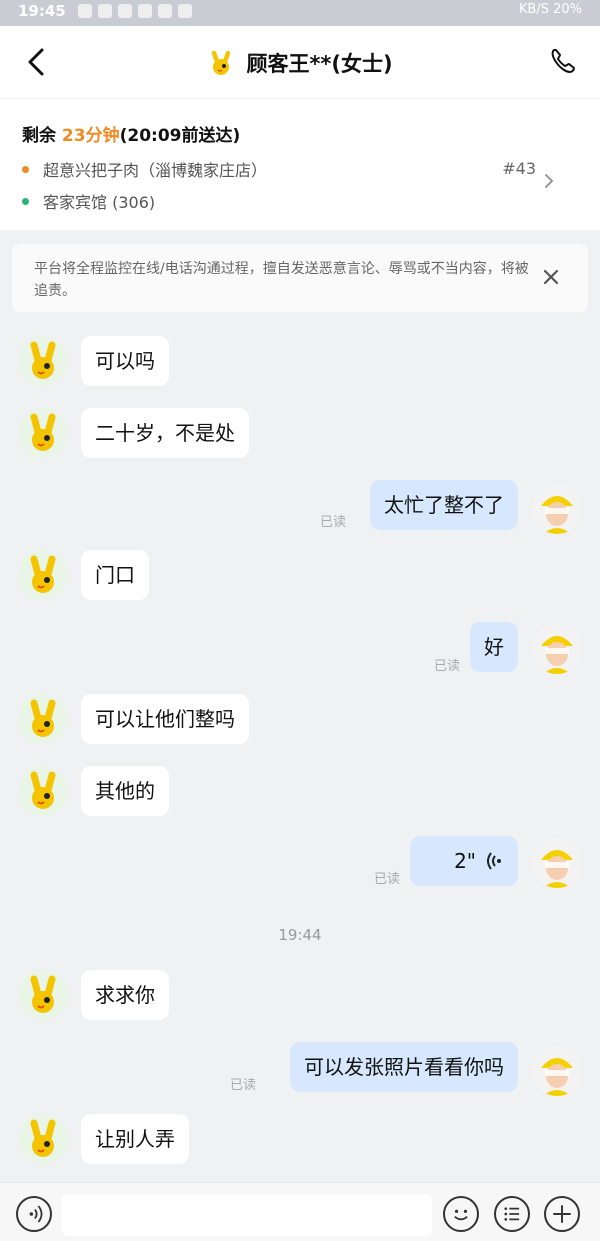  I want to click on shop-row: 超意兴把子肉（淄博魏家庄店）, so click(144, 169).